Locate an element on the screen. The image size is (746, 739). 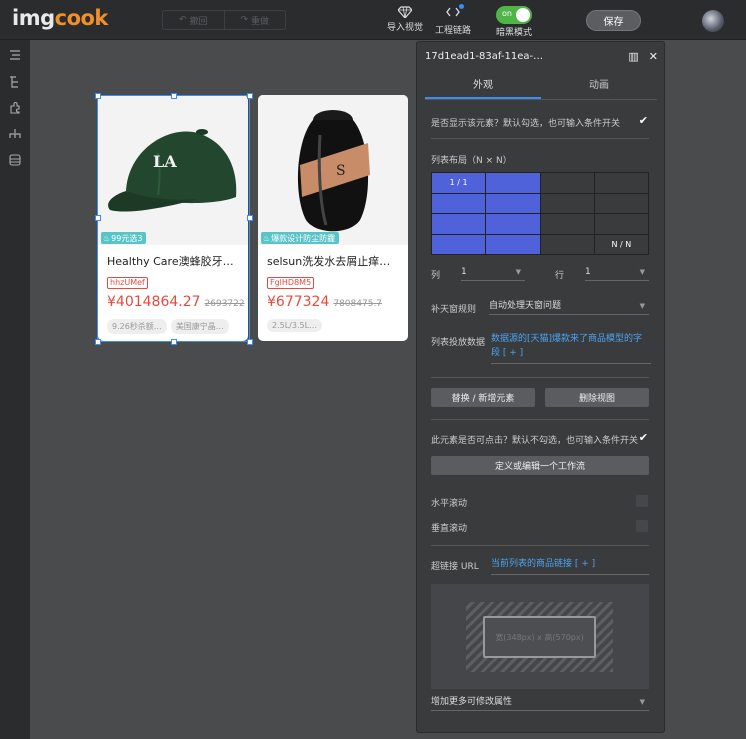
plugin-icon is located at coordinates (15, 108).